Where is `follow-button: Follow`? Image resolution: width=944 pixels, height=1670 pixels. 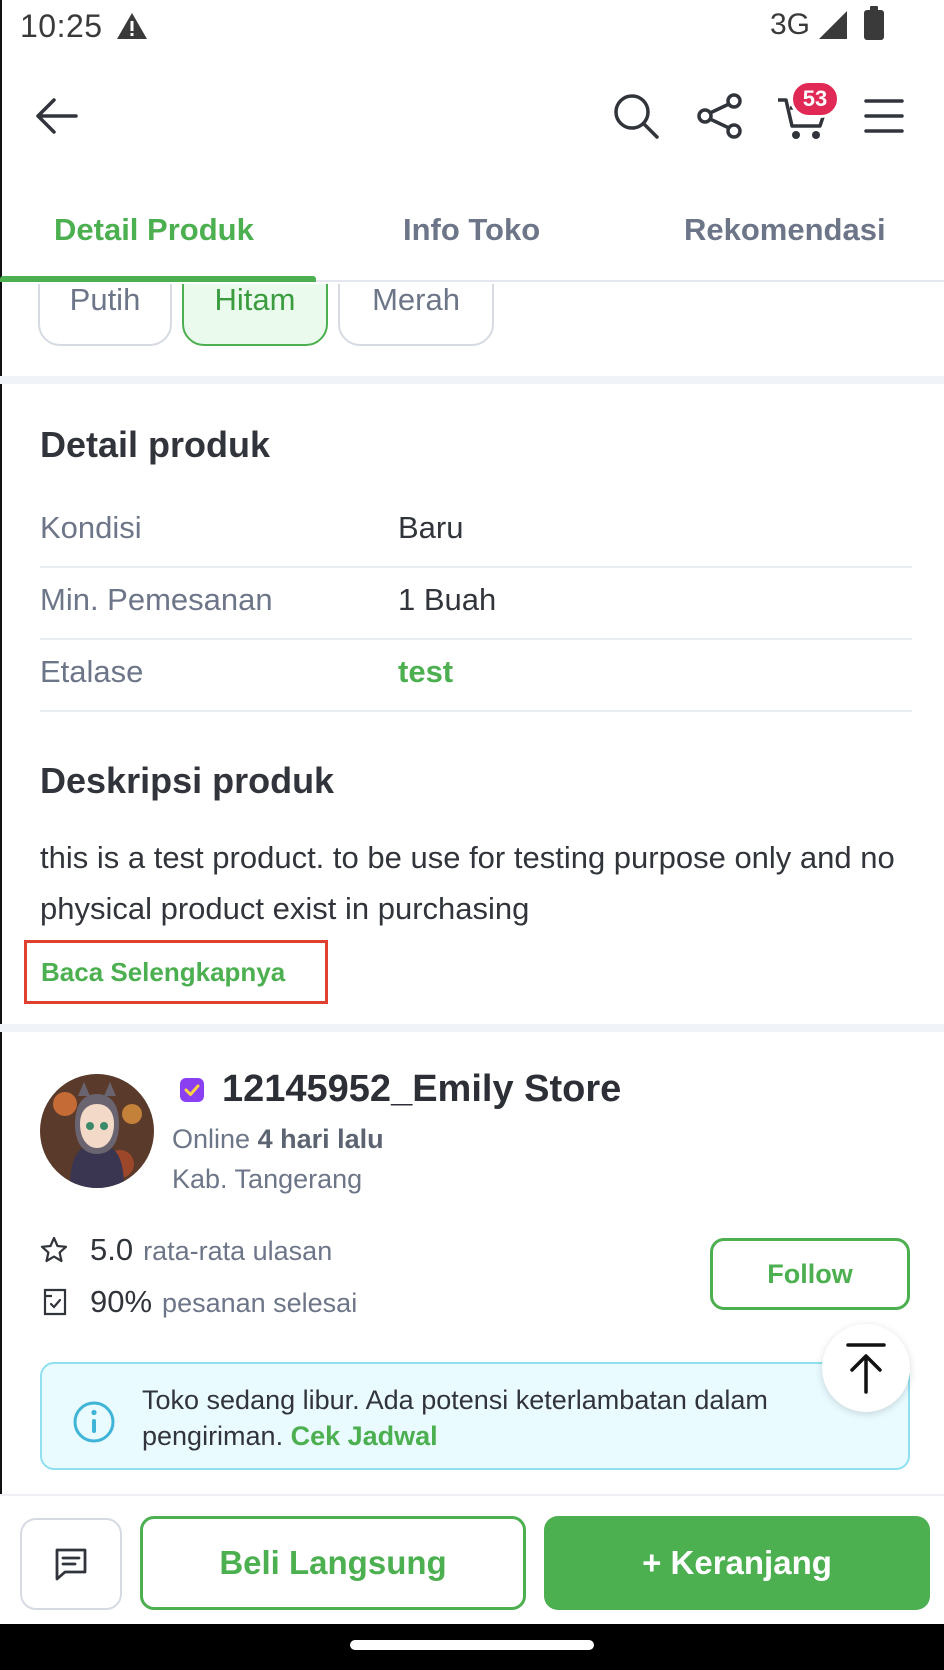
follow-button: Follow is located at coordinates (810, 1274).